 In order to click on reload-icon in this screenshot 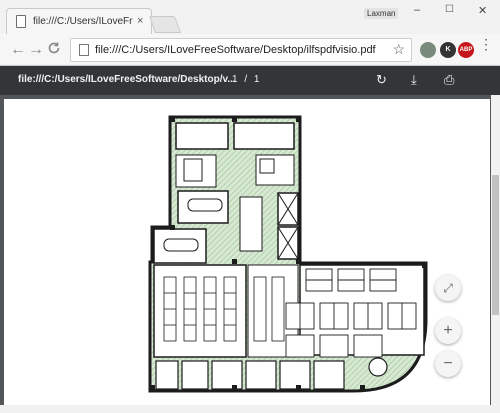, I will do `click(54, 48)`.